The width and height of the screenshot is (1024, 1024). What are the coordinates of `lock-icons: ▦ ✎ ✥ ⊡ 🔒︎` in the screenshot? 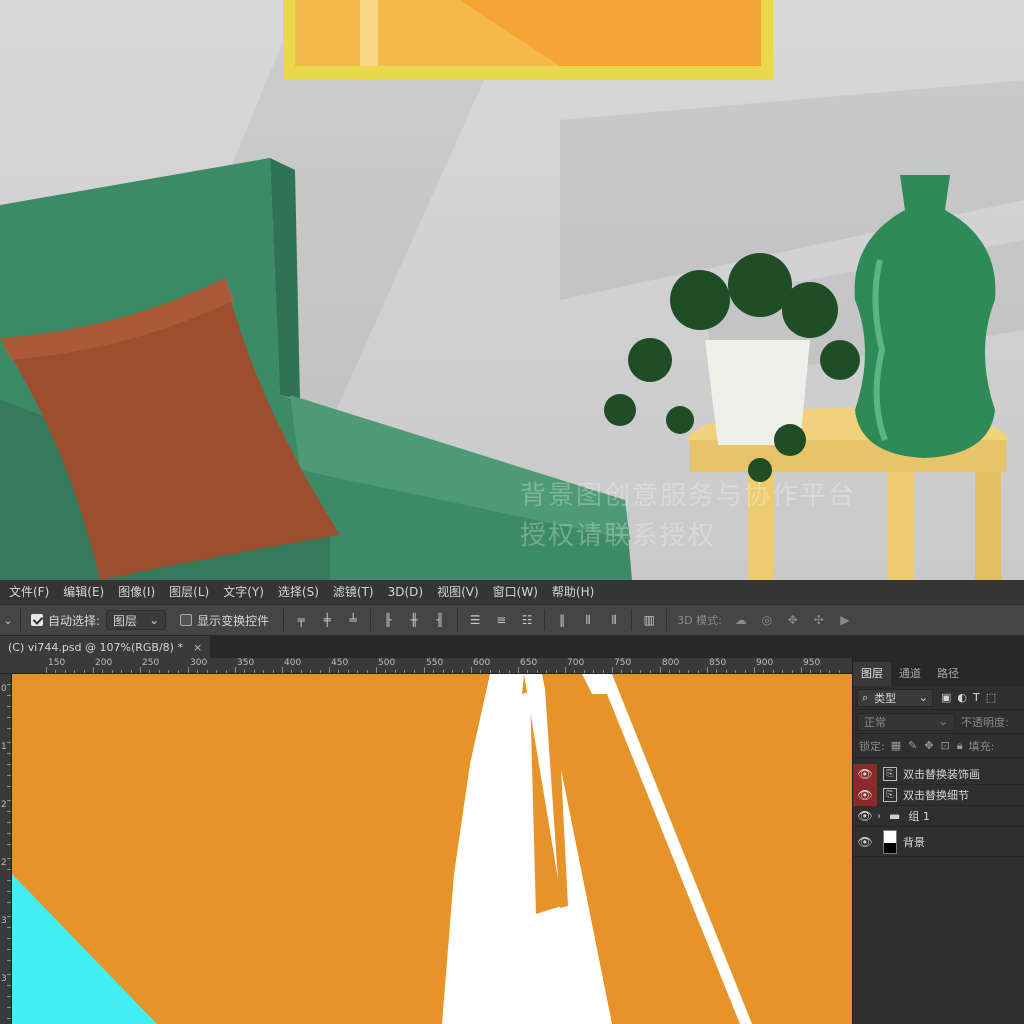 It's located at (927, 746).